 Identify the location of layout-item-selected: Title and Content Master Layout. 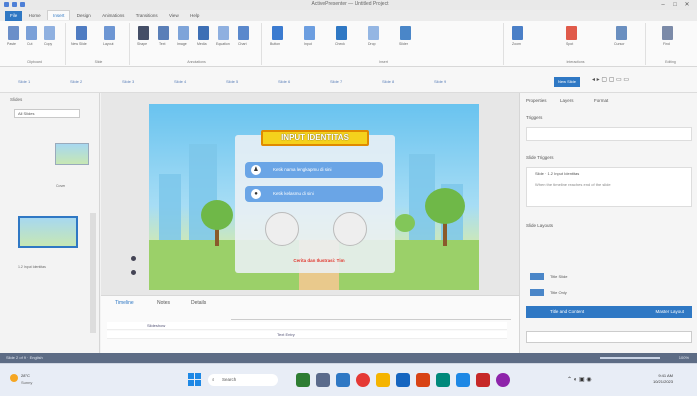
(609, 312).